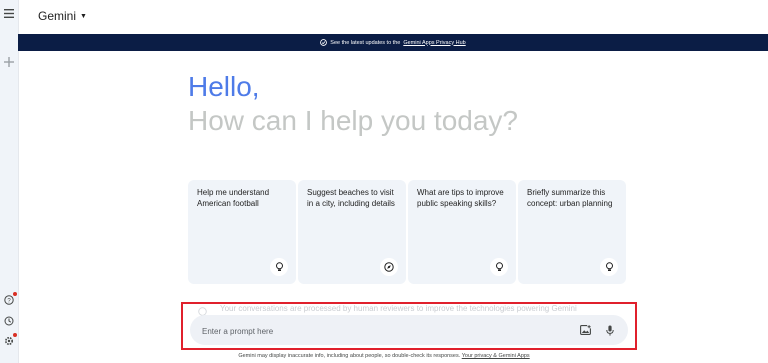 The width and height of the screenshot is (768, 363). Describe the element at coordinates (585, 330) in the screenshot. I see `image-upload-icon` at that location.